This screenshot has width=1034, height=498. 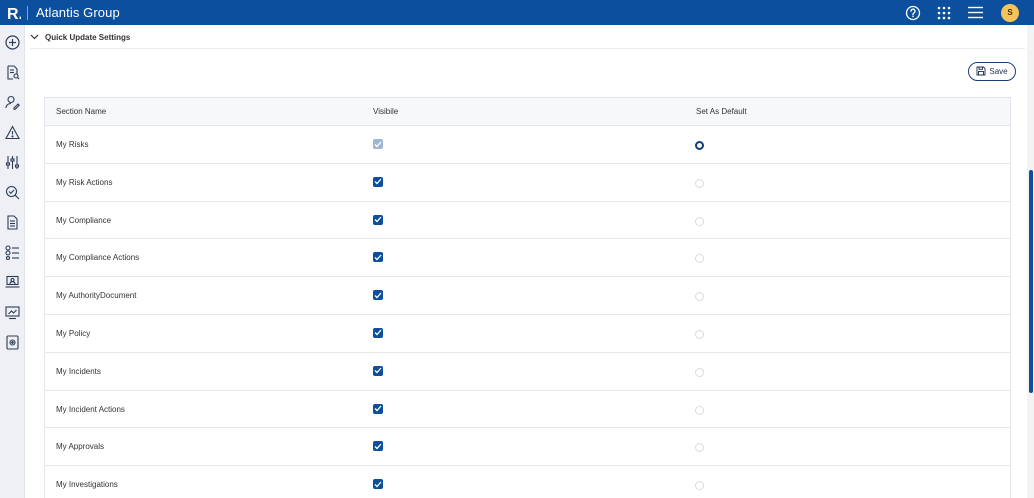 What do you see at coordinates (527, 145) in the screenshot?
I see `table-row: My Risks` at bounding box center [527, 145].